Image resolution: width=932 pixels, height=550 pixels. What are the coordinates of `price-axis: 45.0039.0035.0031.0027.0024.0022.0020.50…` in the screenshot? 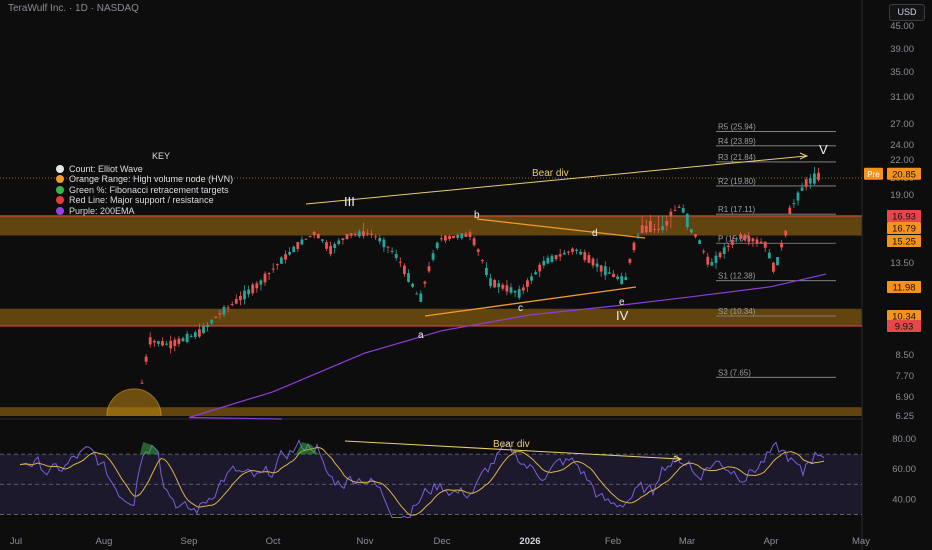 It's located at (892, 263).